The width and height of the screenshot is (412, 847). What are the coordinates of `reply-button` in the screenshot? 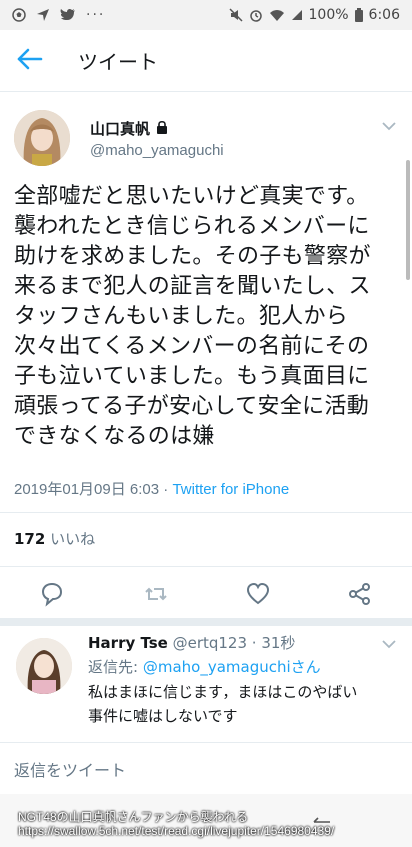 It's located at (52, 594).